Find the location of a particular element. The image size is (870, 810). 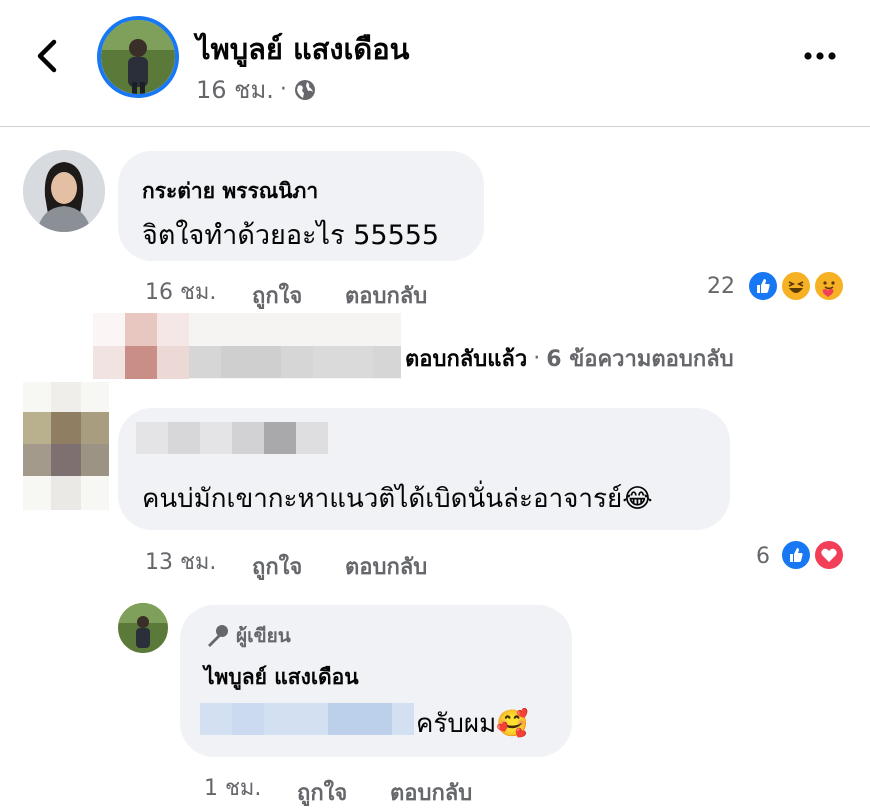

header-author-name: ไพบูลย์ แสงเดือน is located at coordinates (303, 49).